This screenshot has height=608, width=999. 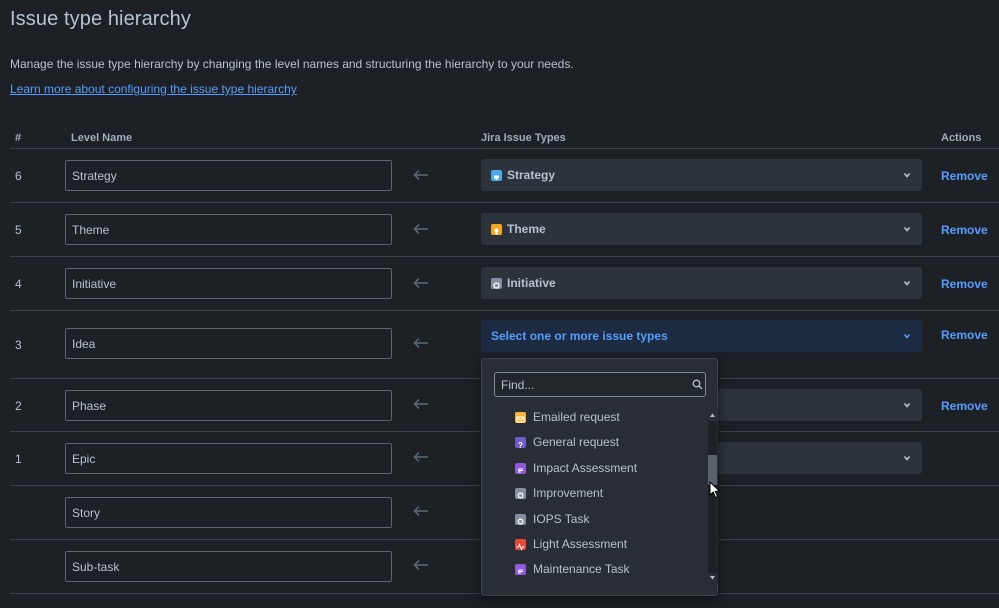 What do you see at coordinates (520, 544) in the screenshot?
I see `light-assessment-icon` at bounding box center [520, 544].